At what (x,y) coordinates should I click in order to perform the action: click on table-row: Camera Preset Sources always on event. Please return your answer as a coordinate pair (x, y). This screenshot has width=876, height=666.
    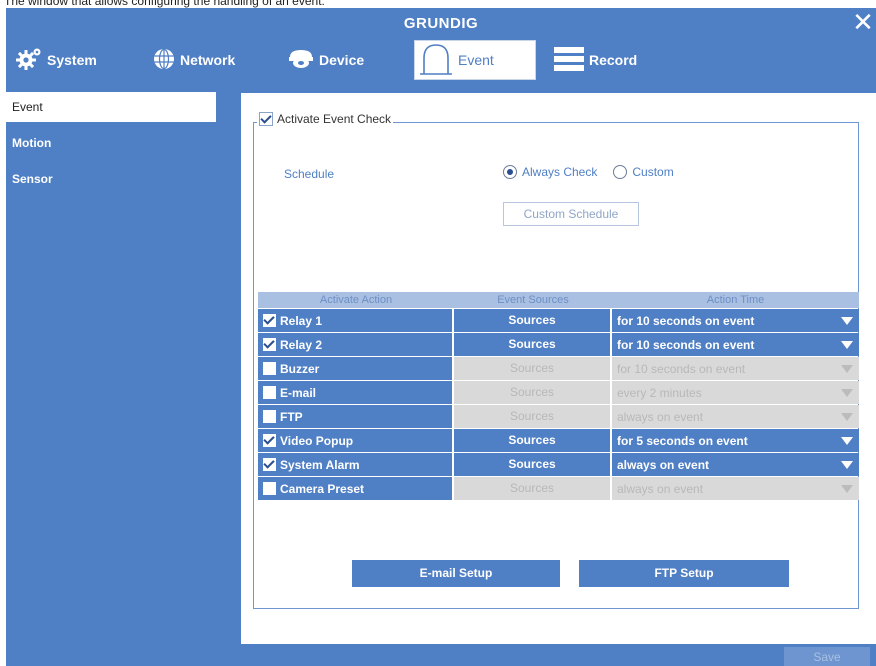
    Looking at the image, I should click on (558, 488).